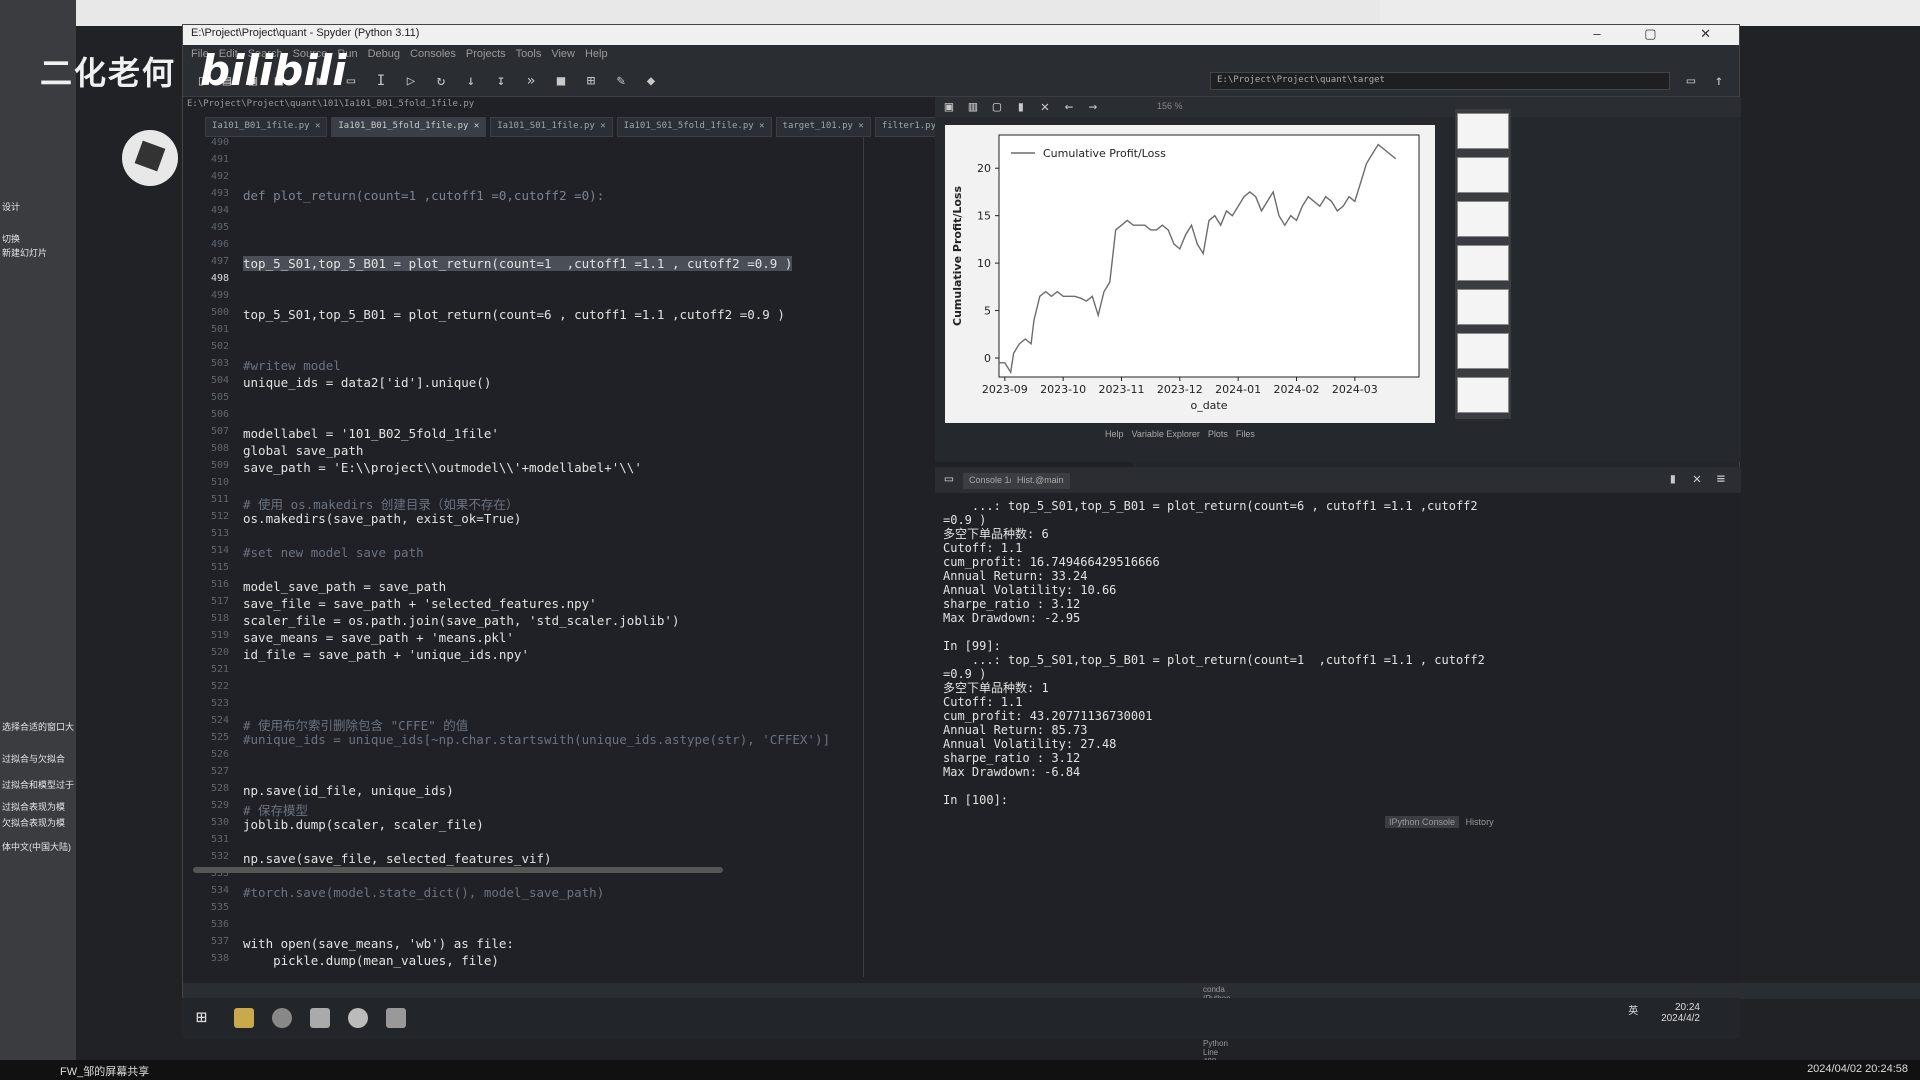 The height and width of the screenshot is (1080, 1920). Describe the element at coordinates (949, 107) in the screenshot. I see `save-plot-icon: ▣` at that location.